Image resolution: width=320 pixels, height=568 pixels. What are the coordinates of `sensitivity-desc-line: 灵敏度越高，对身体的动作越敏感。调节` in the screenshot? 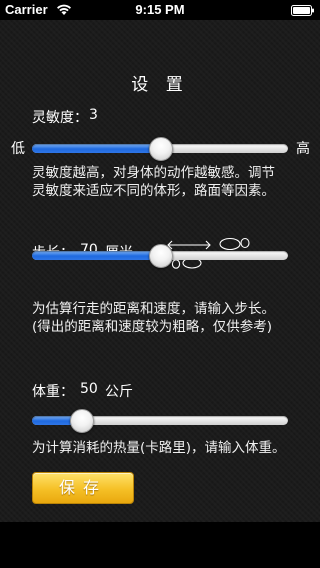 It's located at (153, 173).